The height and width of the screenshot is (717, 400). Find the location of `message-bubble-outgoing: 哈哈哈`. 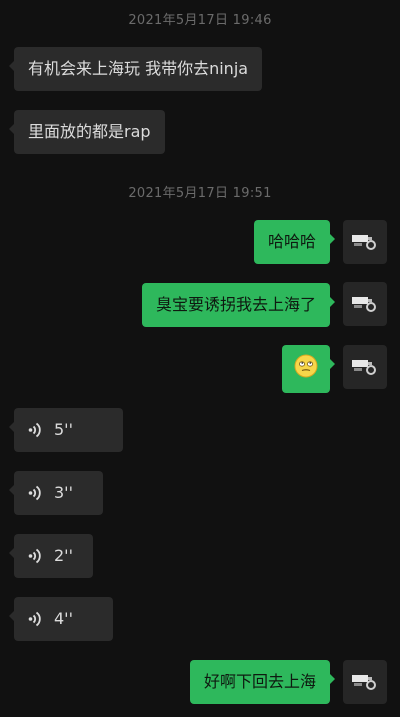

message-bubble-outgoing: 哈哈哈 is located at coordinates (294, 242).